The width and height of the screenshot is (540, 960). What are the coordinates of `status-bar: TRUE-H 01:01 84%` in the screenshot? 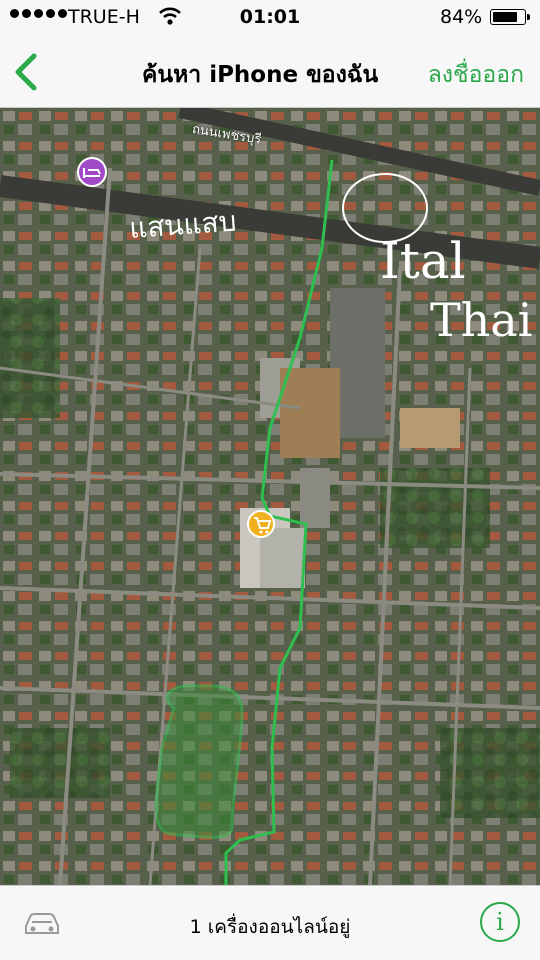 It's located at (270, 18).